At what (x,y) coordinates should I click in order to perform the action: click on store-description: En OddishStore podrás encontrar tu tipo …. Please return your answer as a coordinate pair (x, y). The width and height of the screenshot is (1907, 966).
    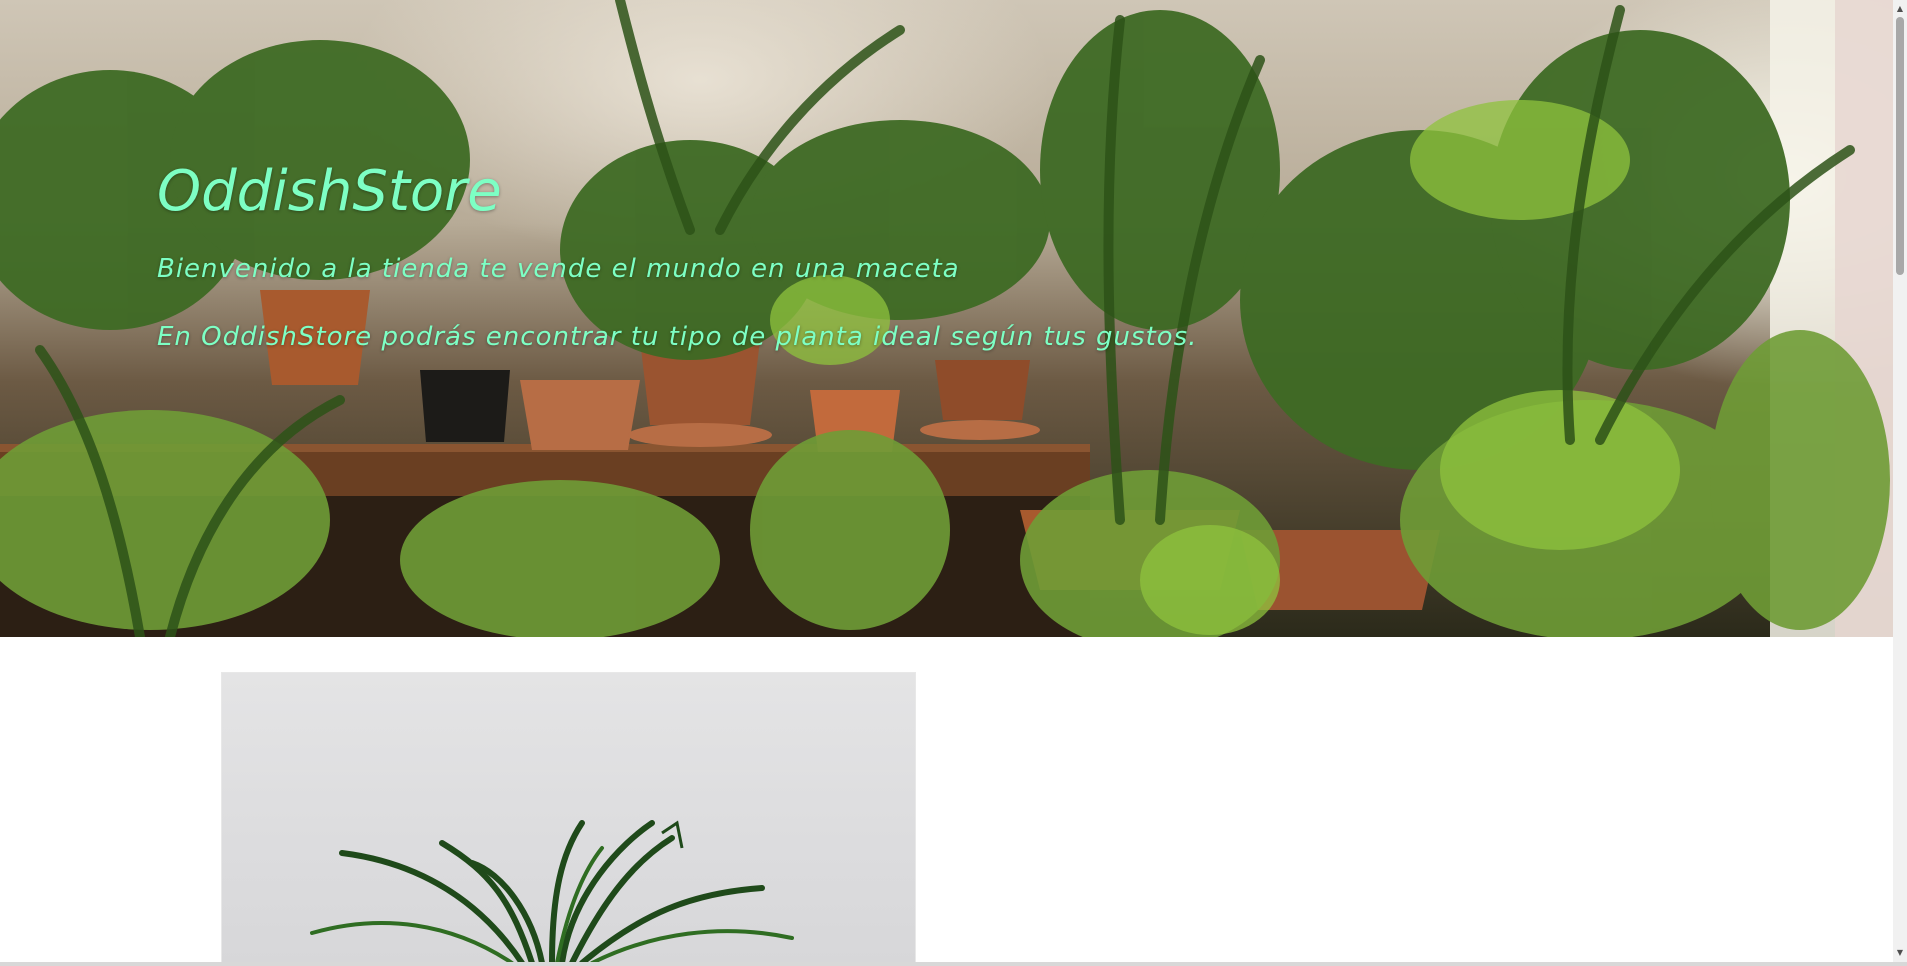
    Looking at the image, I should click on (677, 337).